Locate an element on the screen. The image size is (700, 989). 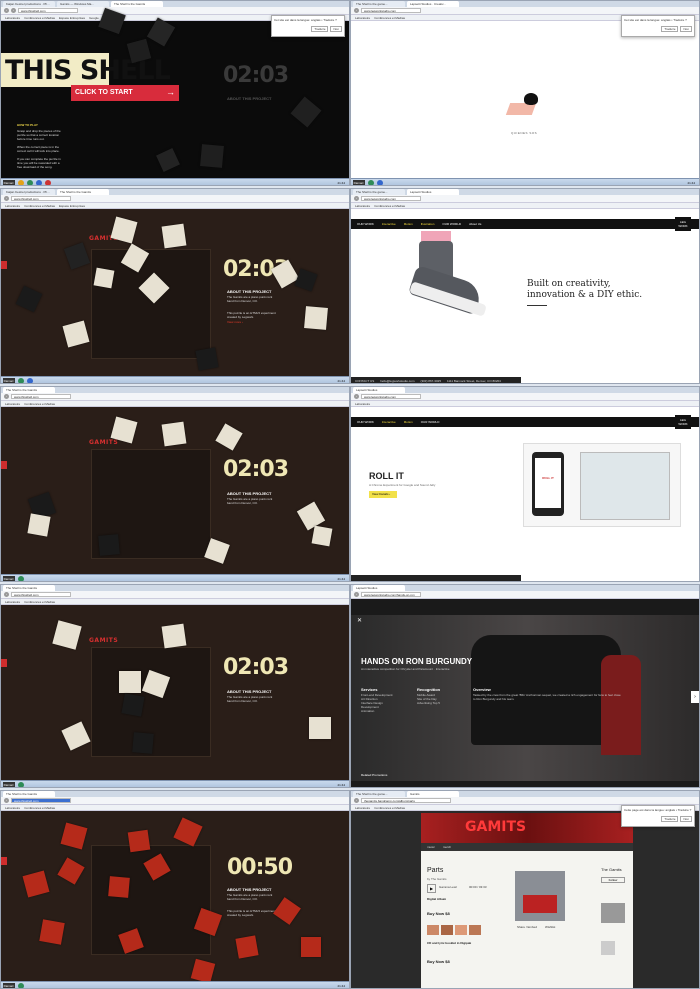
contact-email: hello@legworkstudio.com is located at coordinates (397, 381).